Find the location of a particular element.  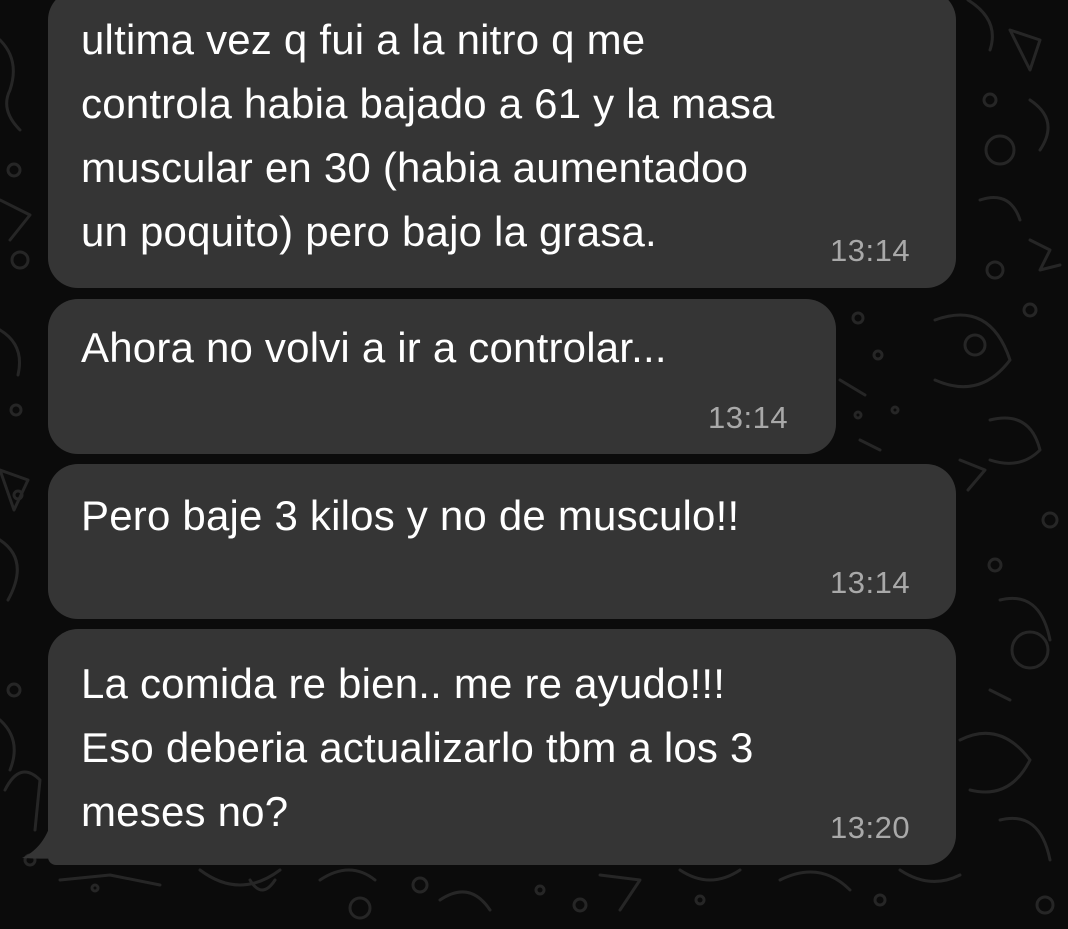

message-line: un poquito) pero bajo la grasa. is located at coordinates (369, 231).